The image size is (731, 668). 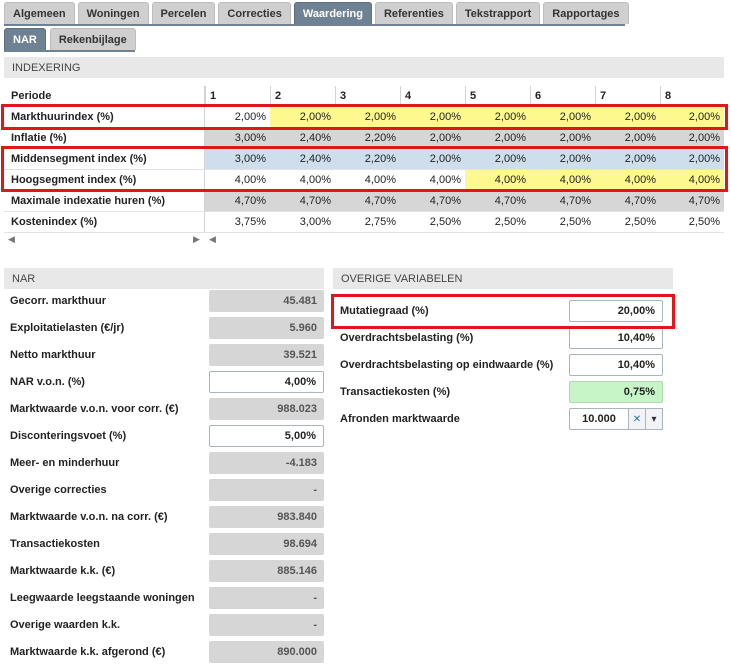 What do you see at coordinates (104, 222) in the screenshot?
I see `row-label: Kostenindex (%)` at bounding box center [104, 222].